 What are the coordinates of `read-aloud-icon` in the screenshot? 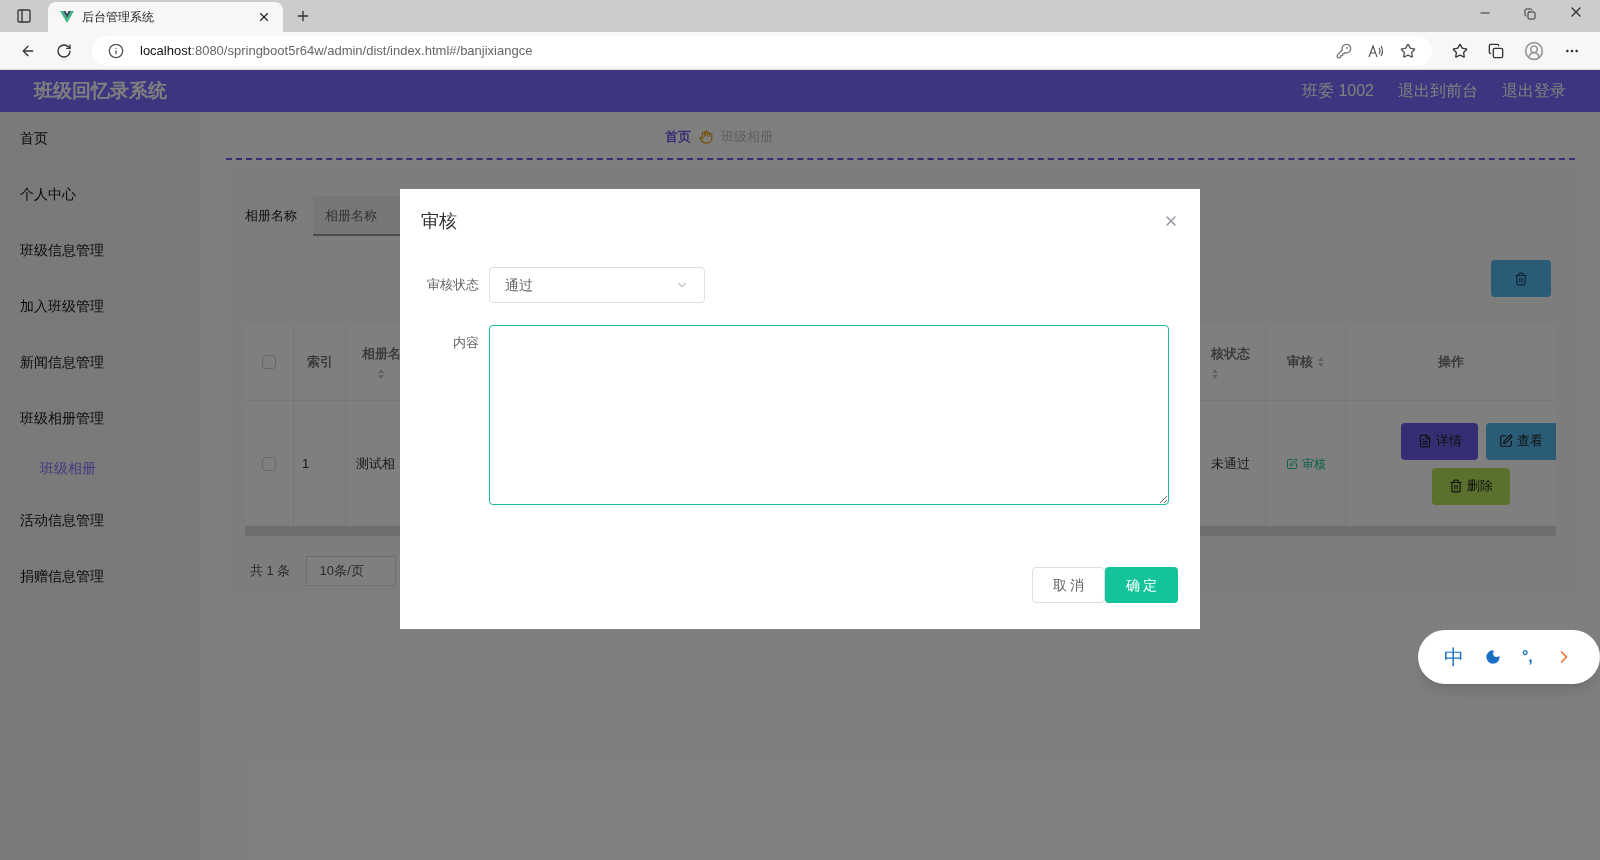 It's located at (1376, 50).